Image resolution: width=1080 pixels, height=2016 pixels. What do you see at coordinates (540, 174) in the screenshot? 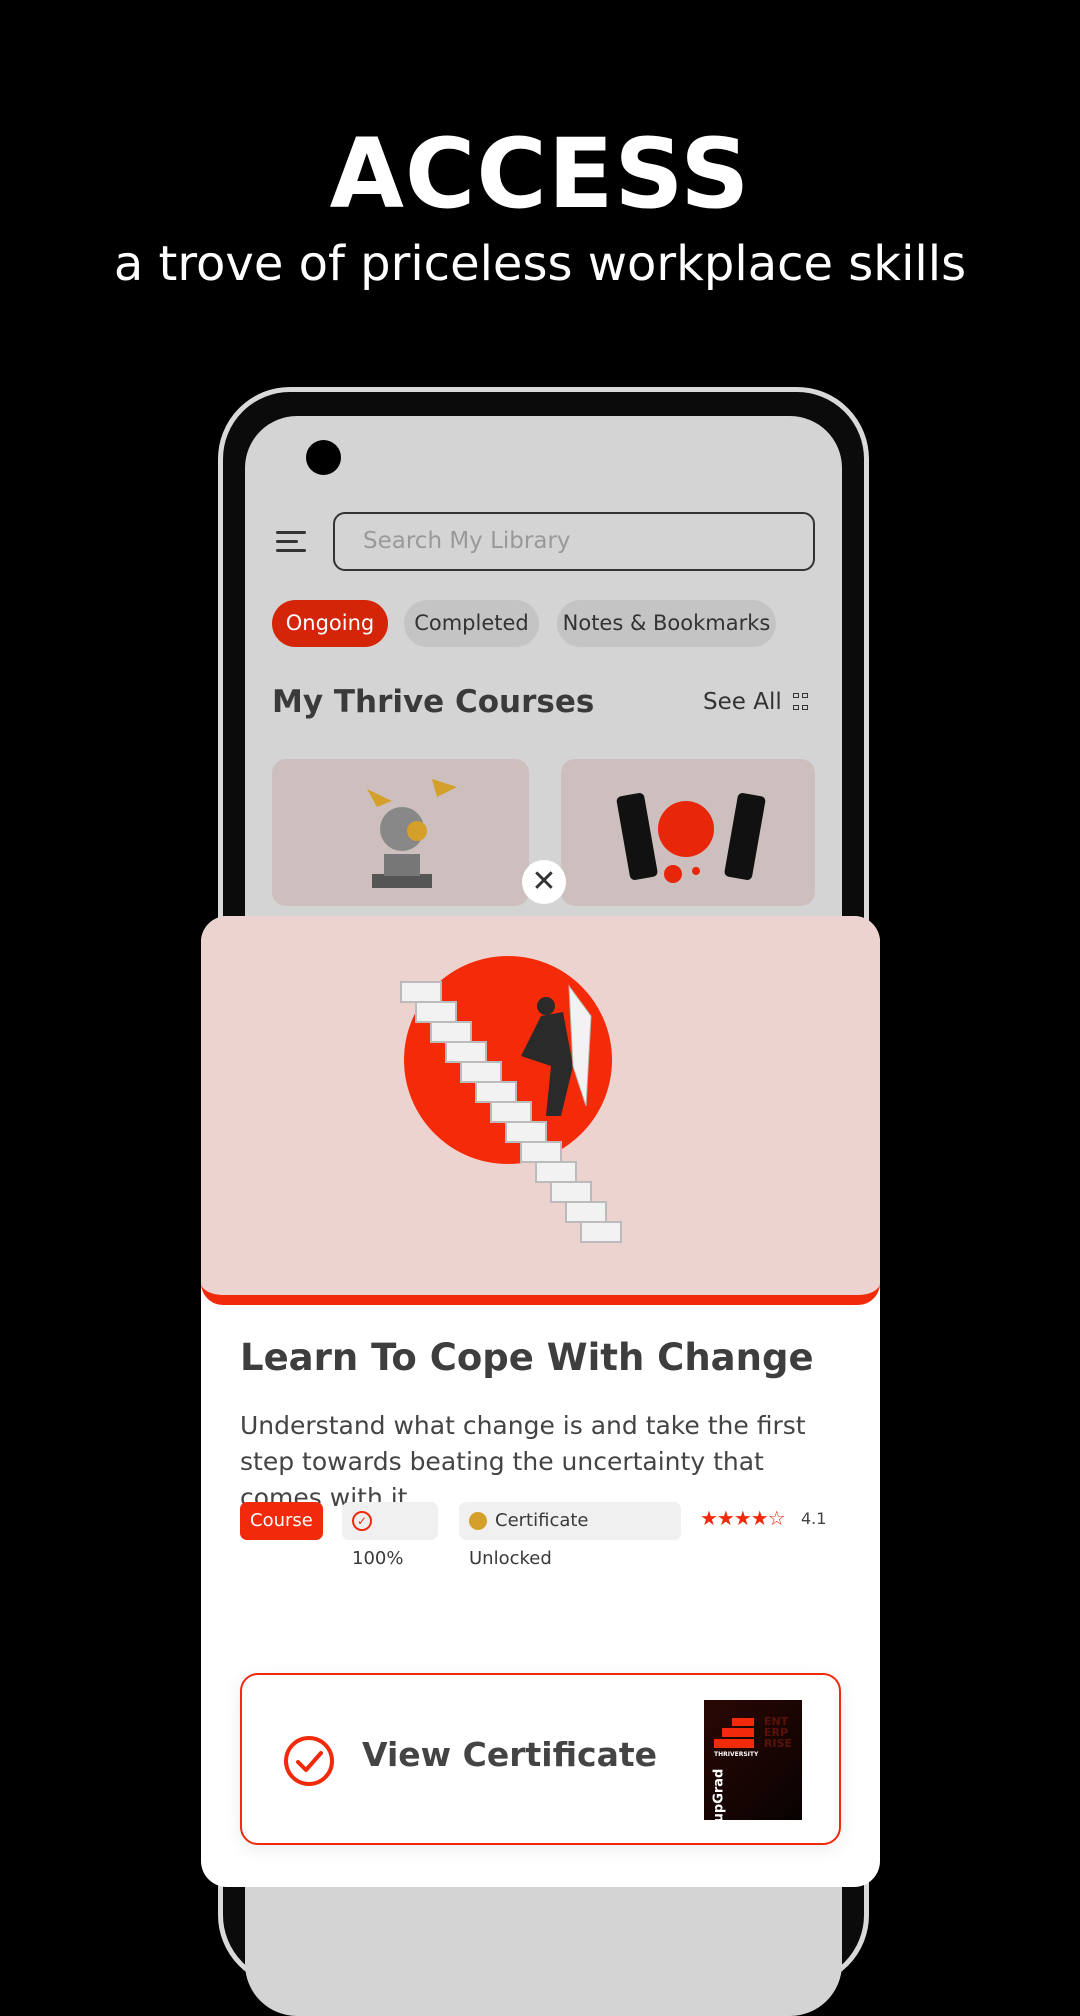
I see `promo-headline: ACCESS` at bounding box center [540, 174].